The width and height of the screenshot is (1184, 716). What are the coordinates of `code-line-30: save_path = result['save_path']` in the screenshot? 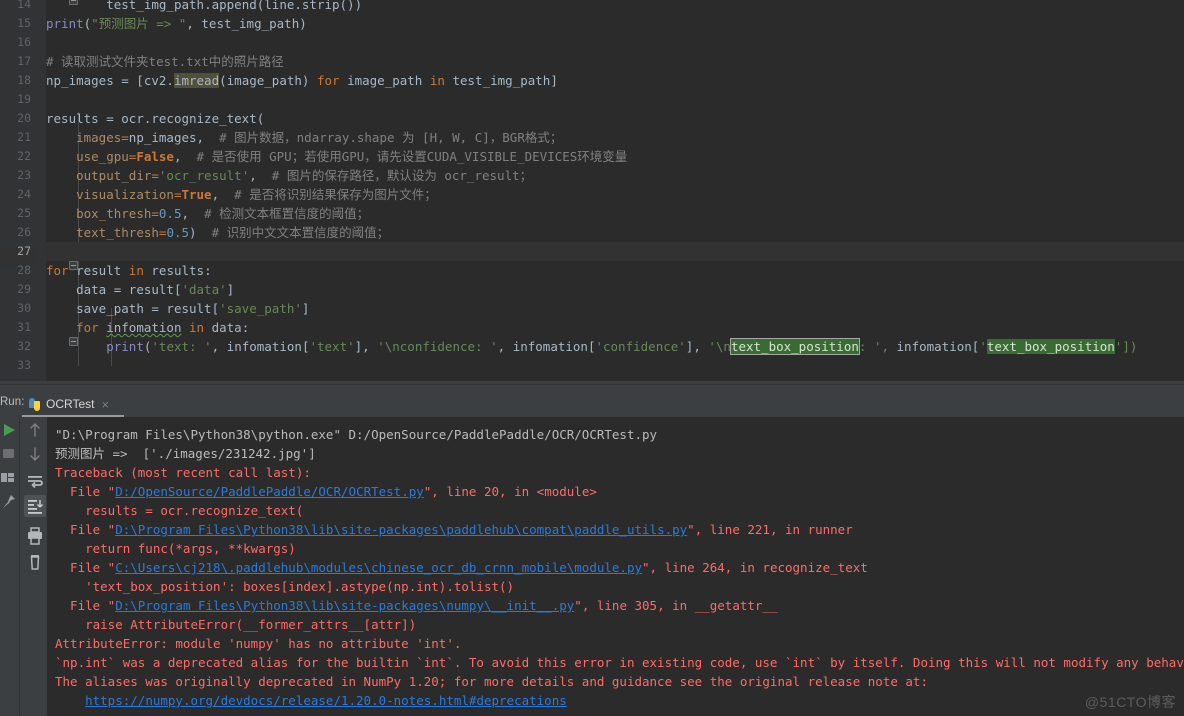 It's located at (177, 308).